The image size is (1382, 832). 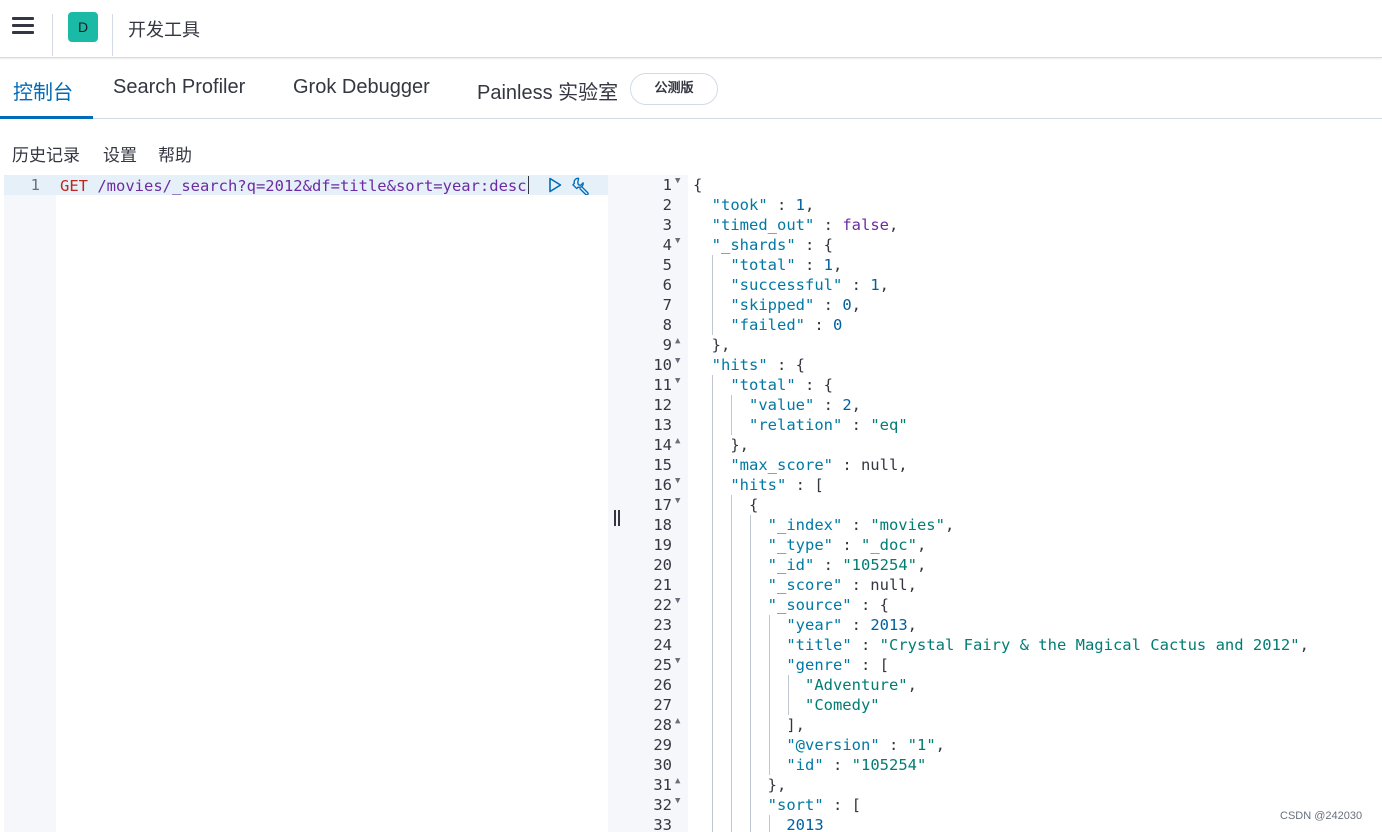 What do you see at coordinates (30, 503) in the screenshot?
I see `request-gutter` at bounding box center [30, 503].